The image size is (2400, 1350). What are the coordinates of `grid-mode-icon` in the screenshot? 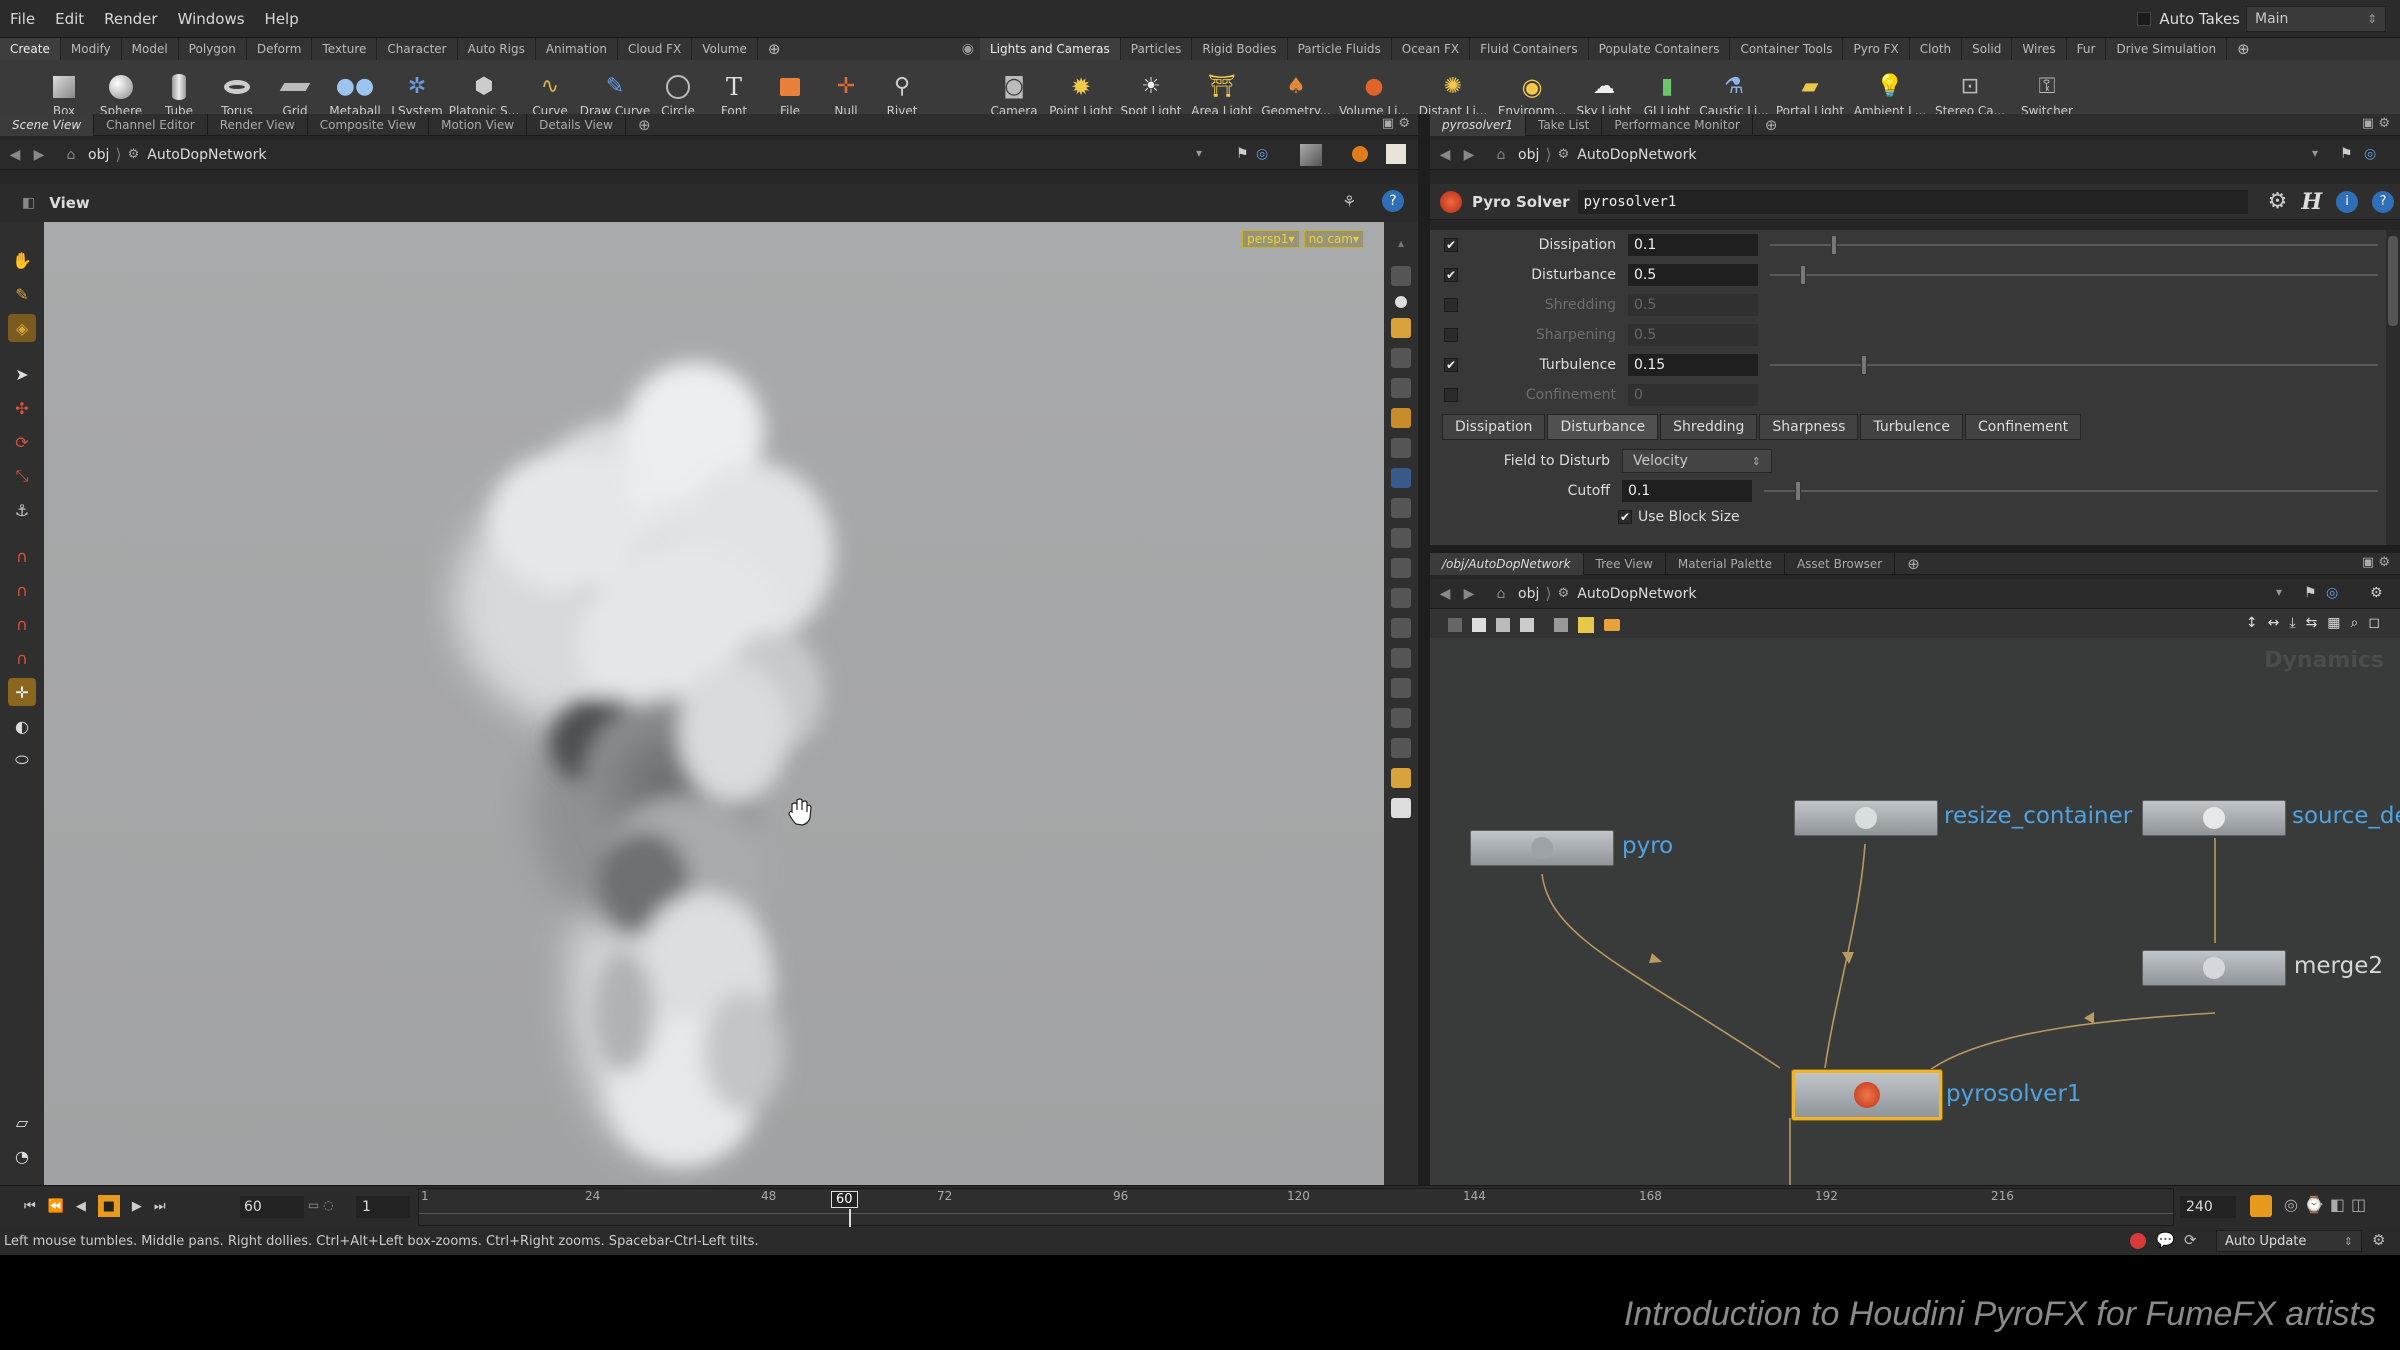 It's located at (1527, 625).